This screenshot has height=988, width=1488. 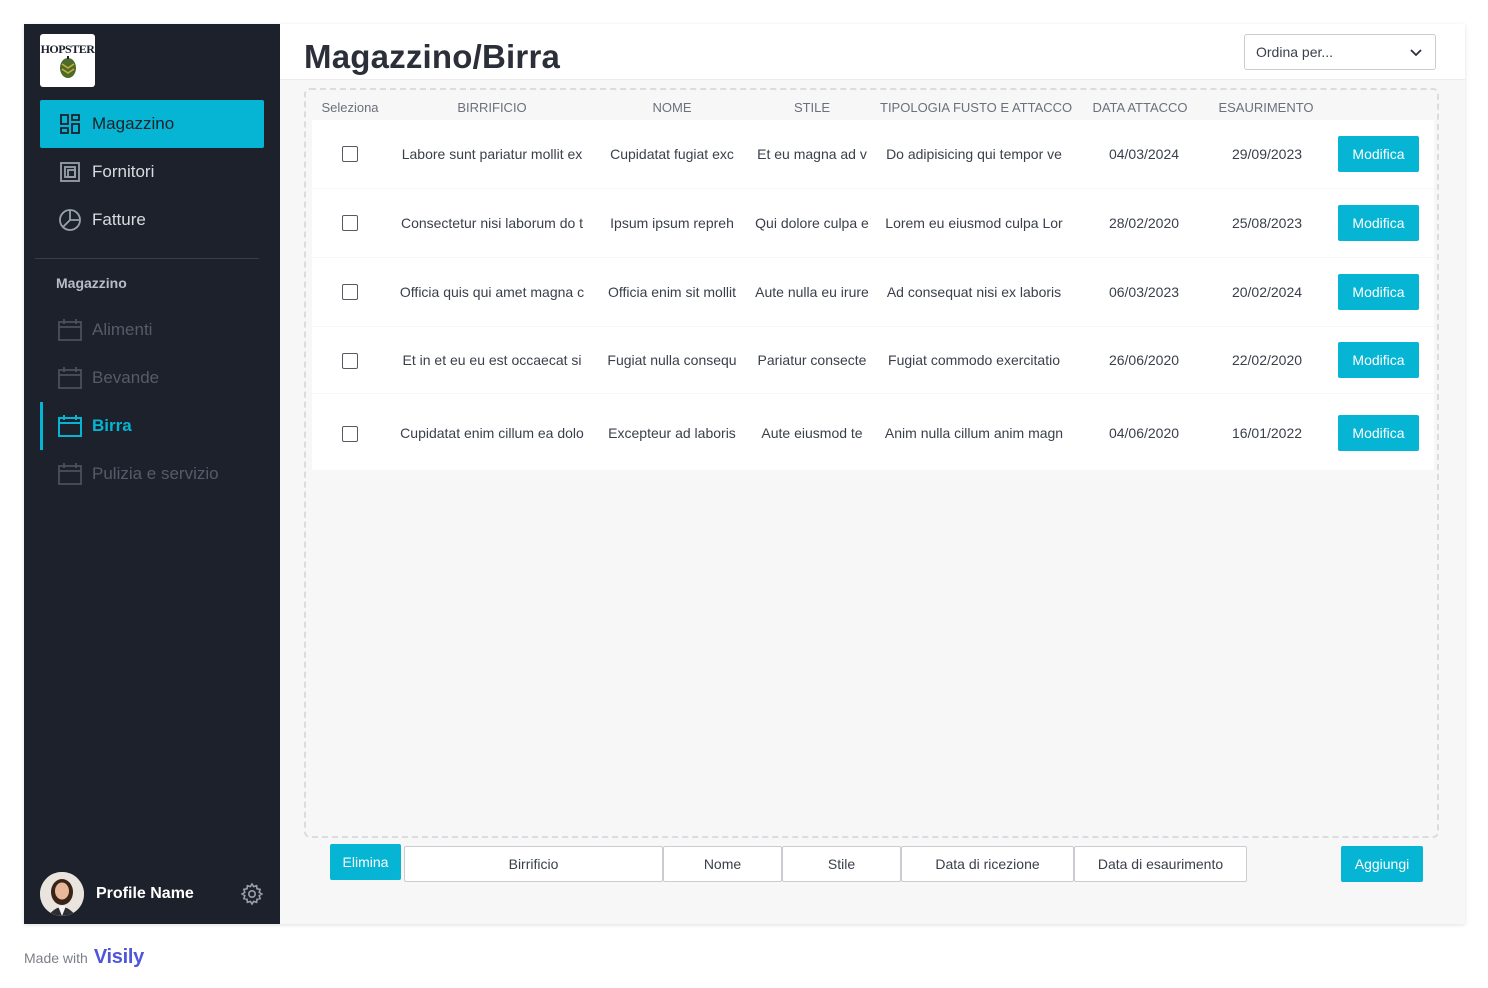 What do you see at coordinates (152, 220) in the screenshot?
I see `nav-item-fatture: Fatture` at bounding box center [152, 220].